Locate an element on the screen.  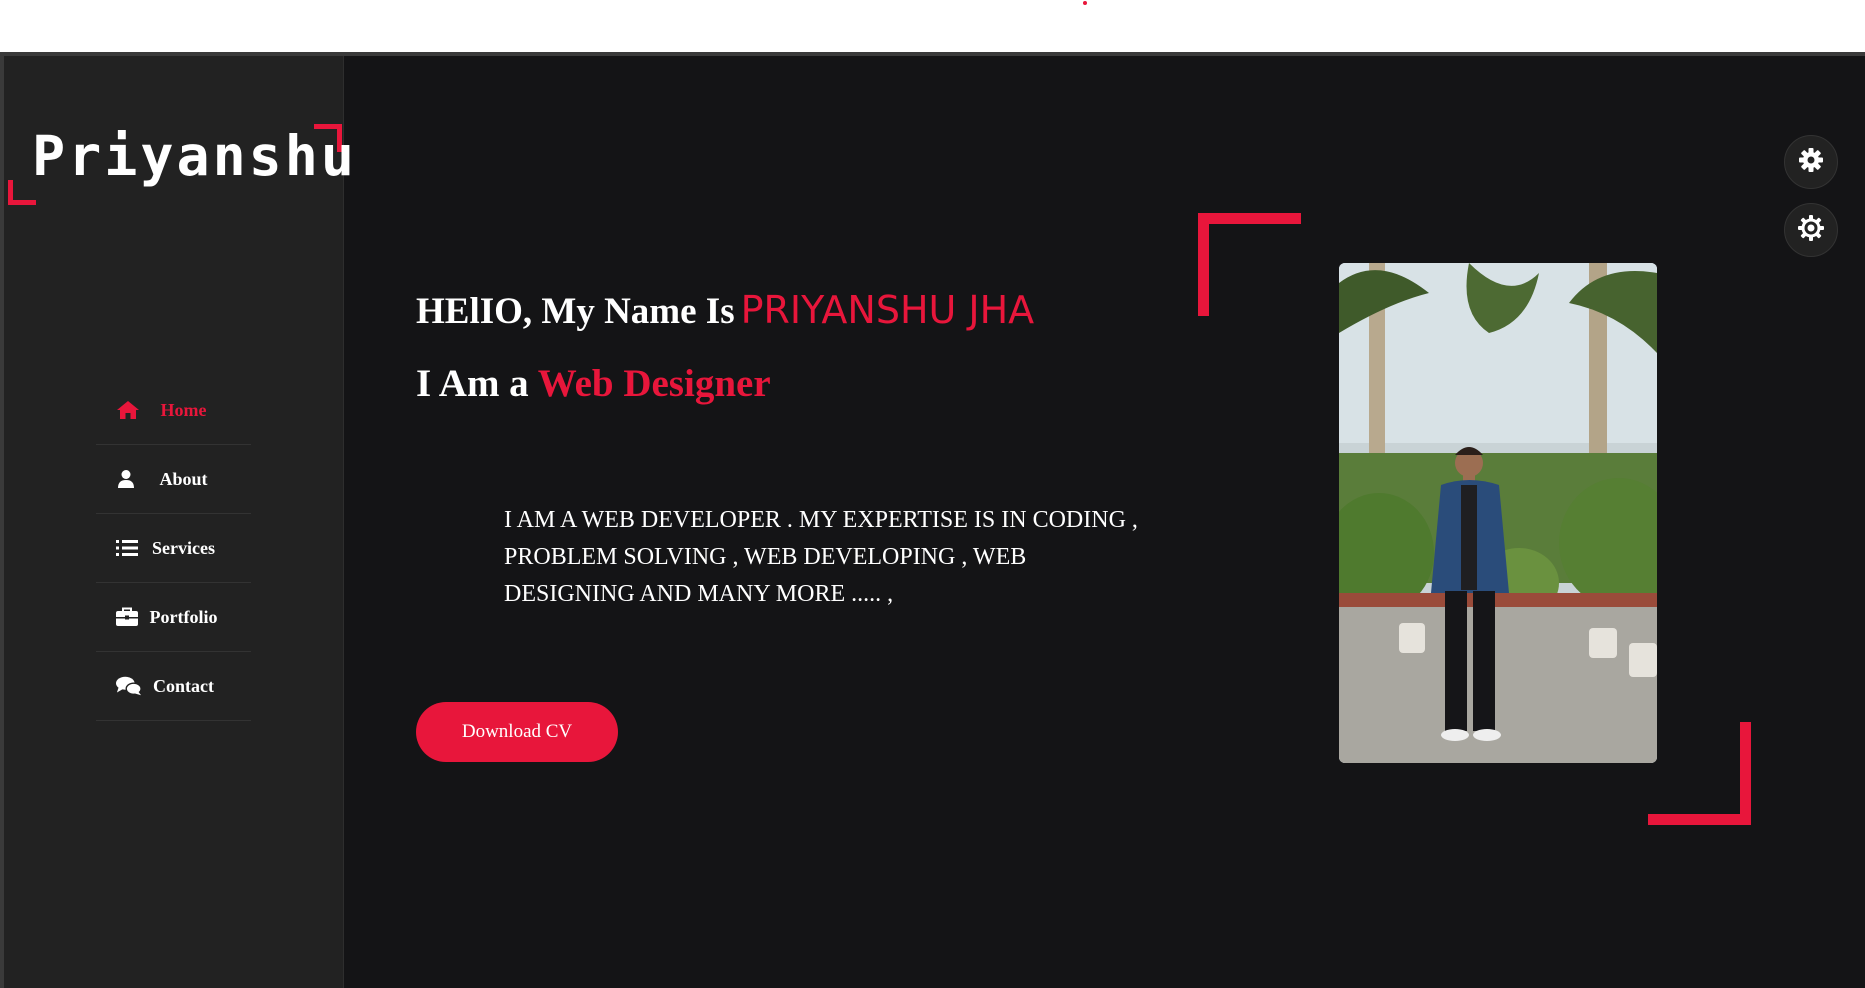
theme-settings-button is located at coordinates (1811, 230).